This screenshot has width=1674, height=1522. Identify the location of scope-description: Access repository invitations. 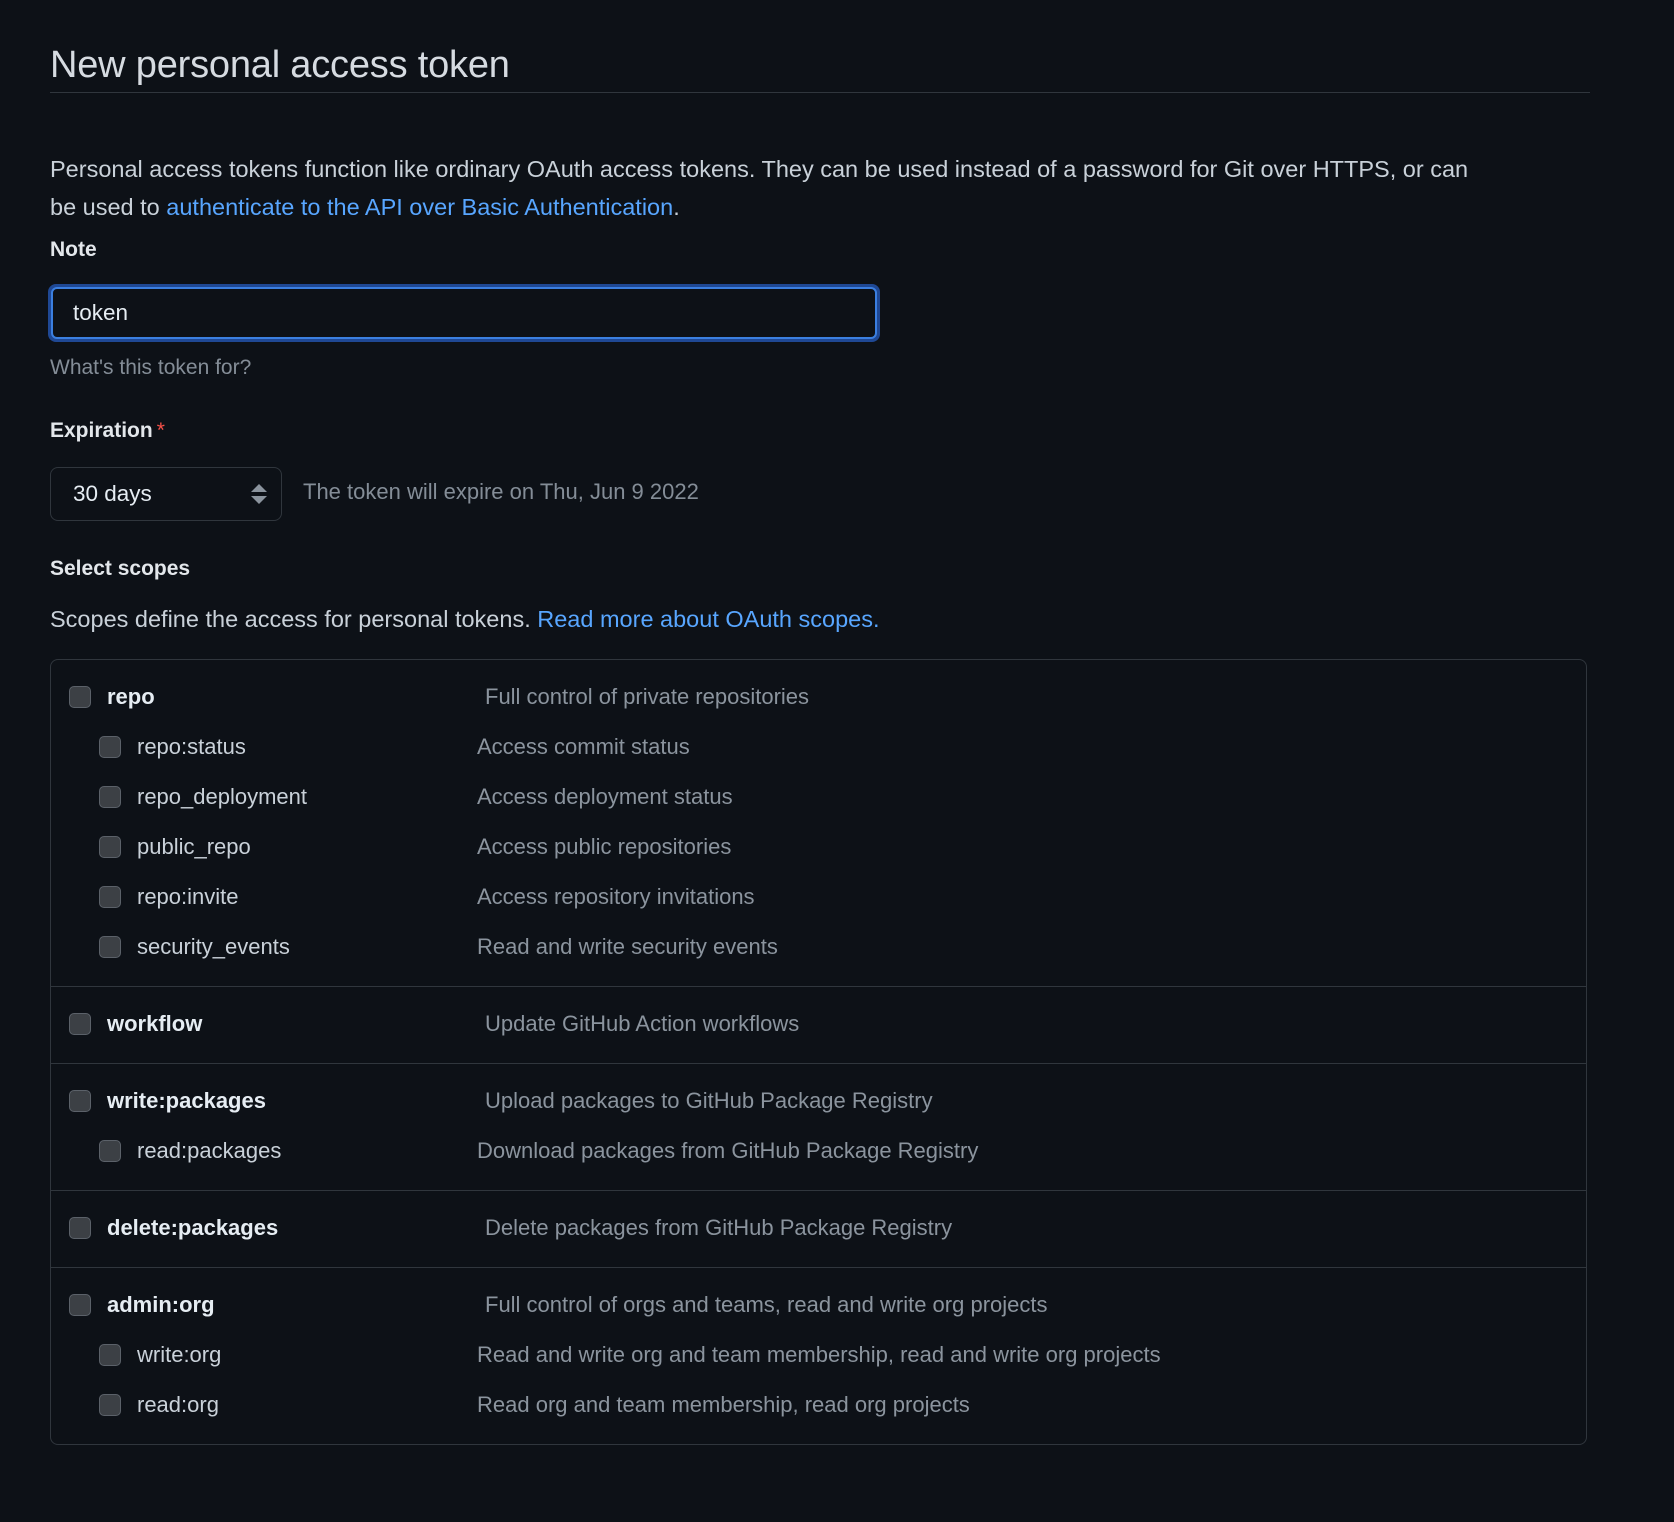
(616, 896).